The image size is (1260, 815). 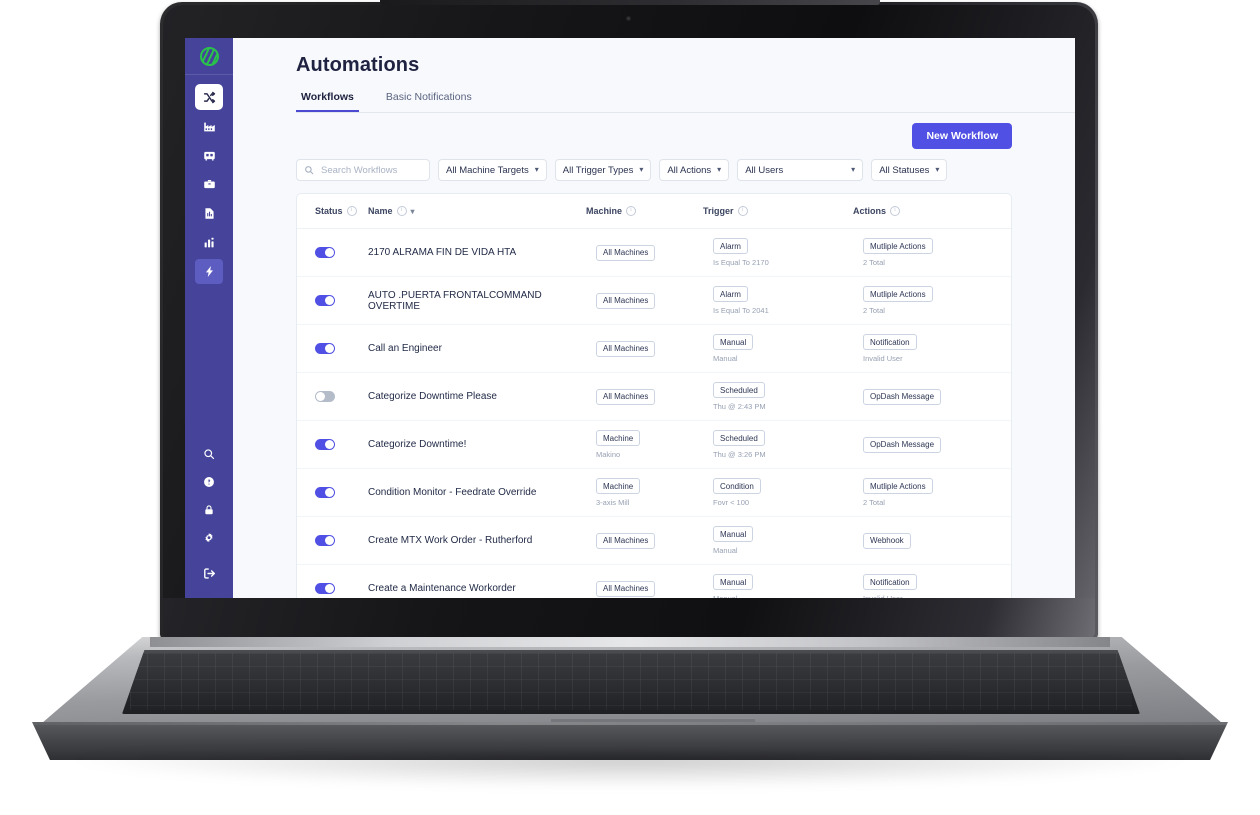 What do you see at coordinates (788, 444) in the screenshot?
I see `row-trigger-cell: Scheduled Thu @ 3:26 PM` at bounding box center [788, 444].